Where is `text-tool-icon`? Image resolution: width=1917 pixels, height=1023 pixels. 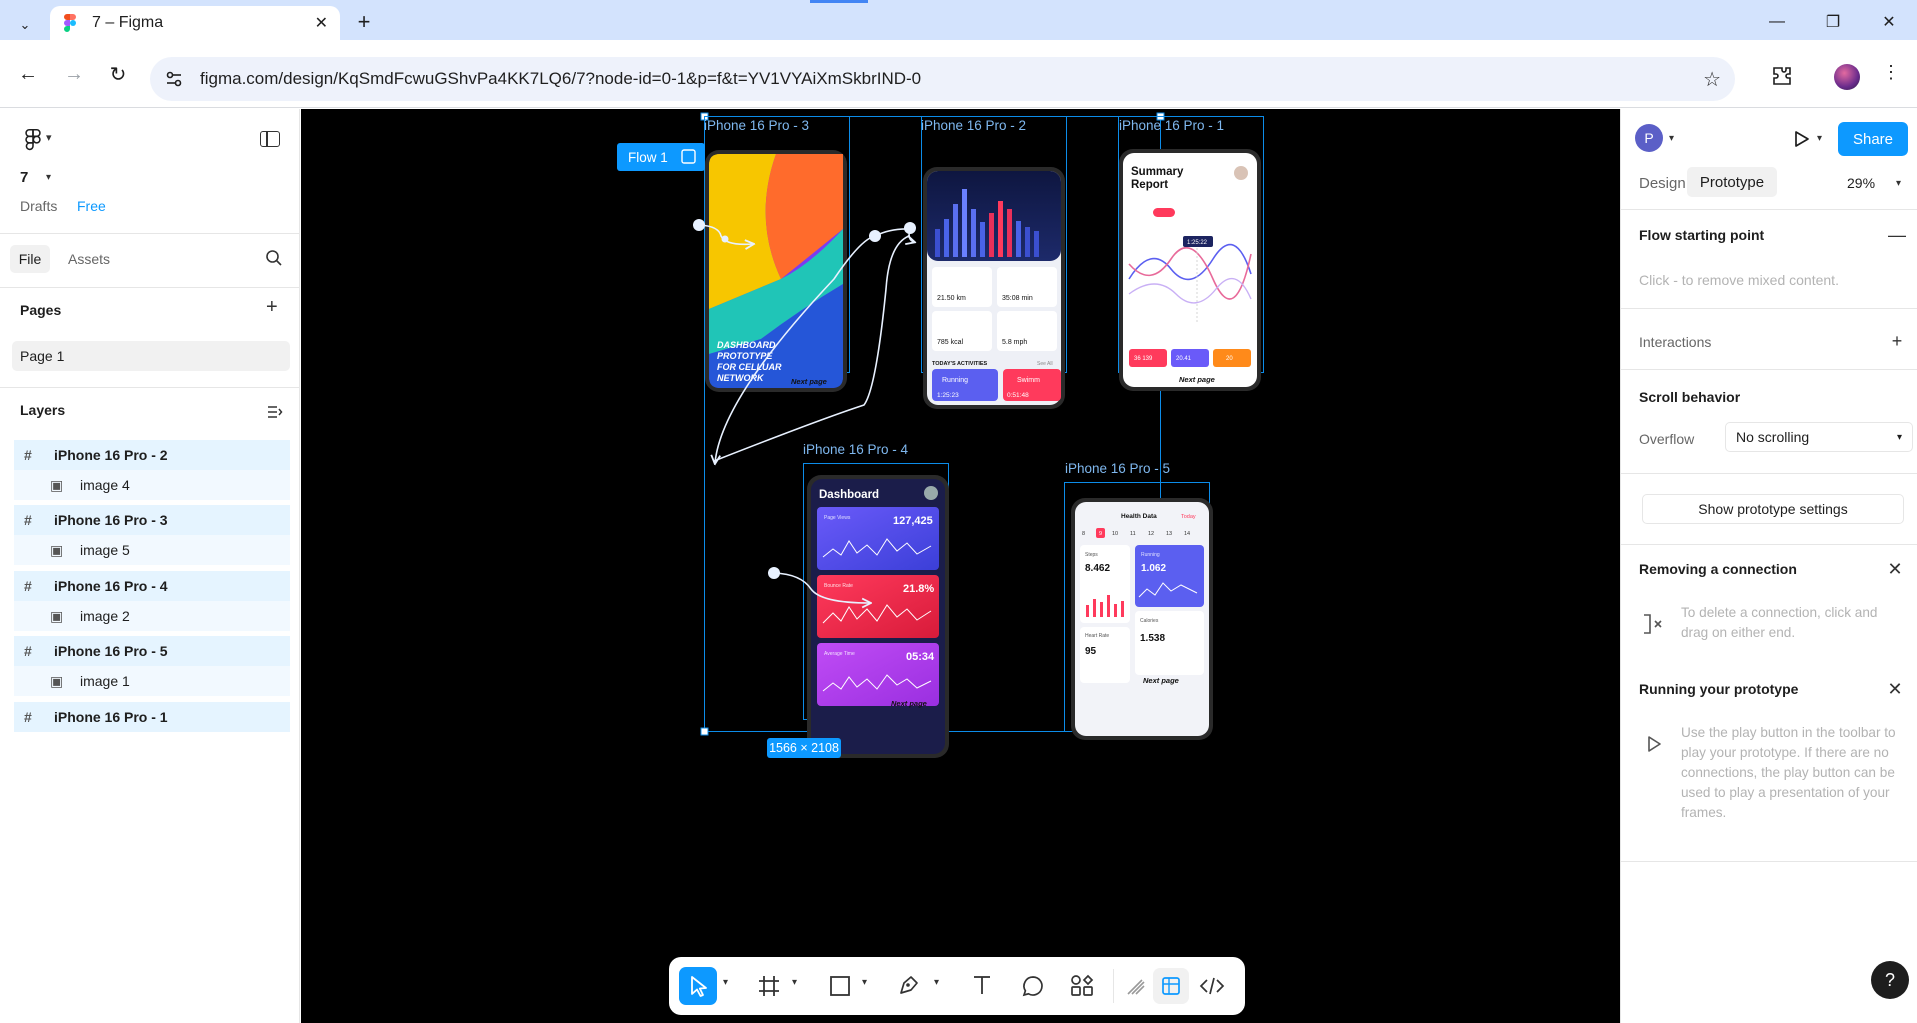
text-tool-icon is located at coordinates (982, 985).